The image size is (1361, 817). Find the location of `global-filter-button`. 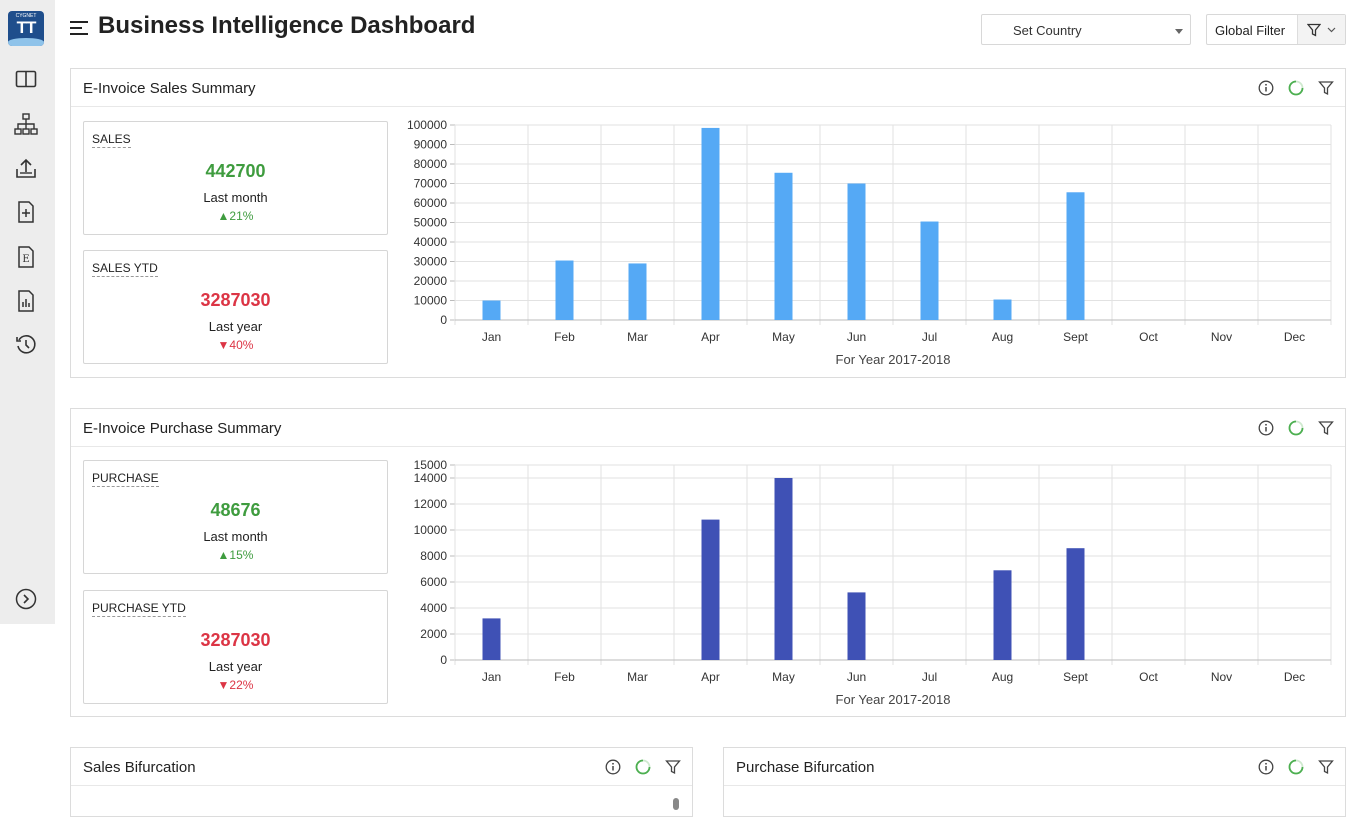

global-filter-button is located at coordinates (1321, 29).